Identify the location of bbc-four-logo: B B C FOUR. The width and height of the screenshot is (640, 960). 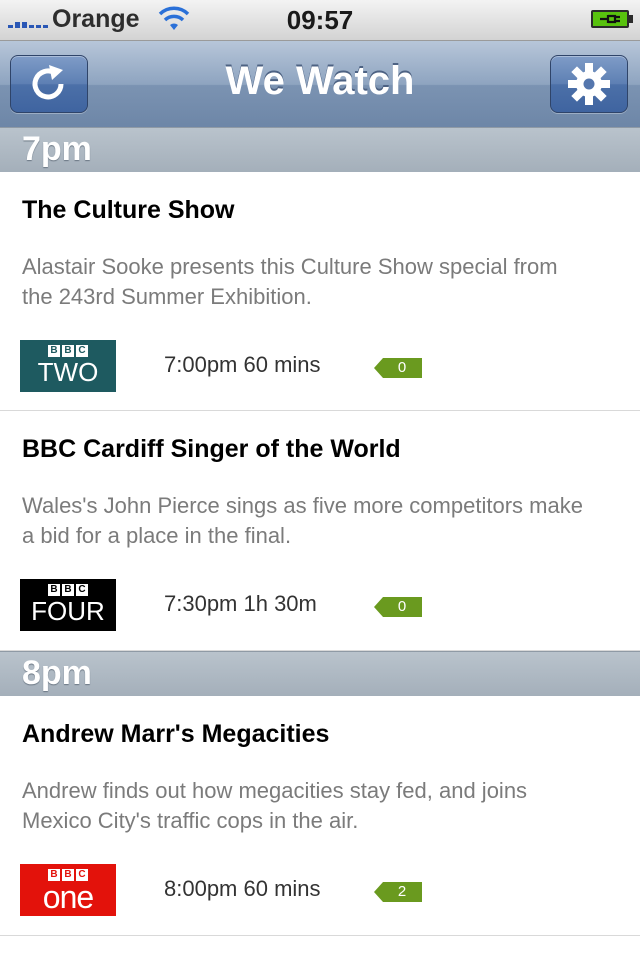
(68, 605).